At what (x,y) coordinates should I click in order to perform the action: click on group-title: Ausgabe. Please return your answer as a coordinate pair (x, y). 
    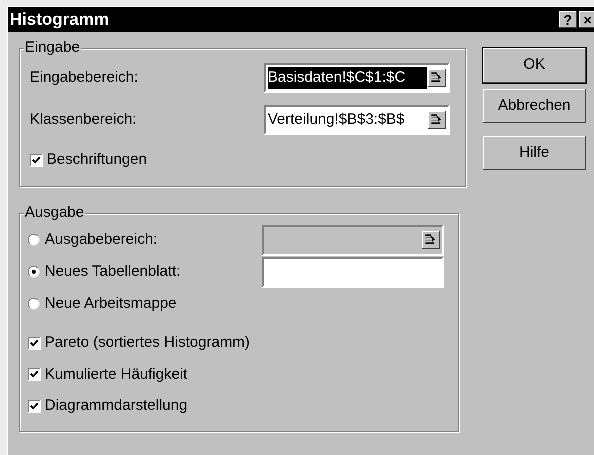
    Looking at the image, I should click on (55, 213).